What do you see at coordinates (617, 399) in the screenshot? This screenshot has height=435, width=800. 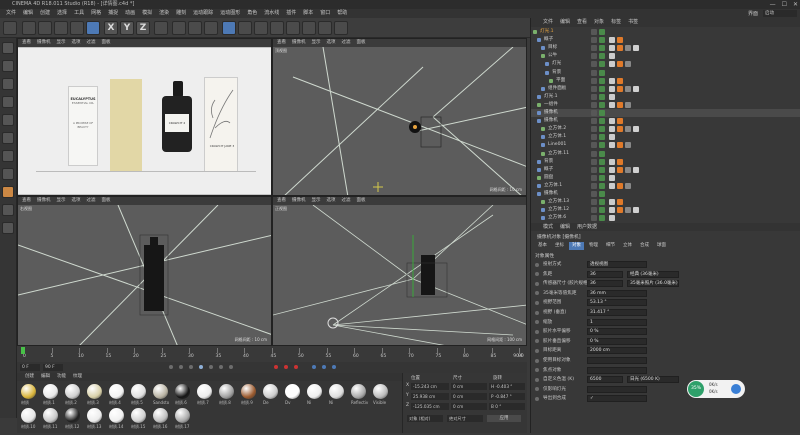 I see `attribute-value-field: ✓` at bounding box center [617, 399].